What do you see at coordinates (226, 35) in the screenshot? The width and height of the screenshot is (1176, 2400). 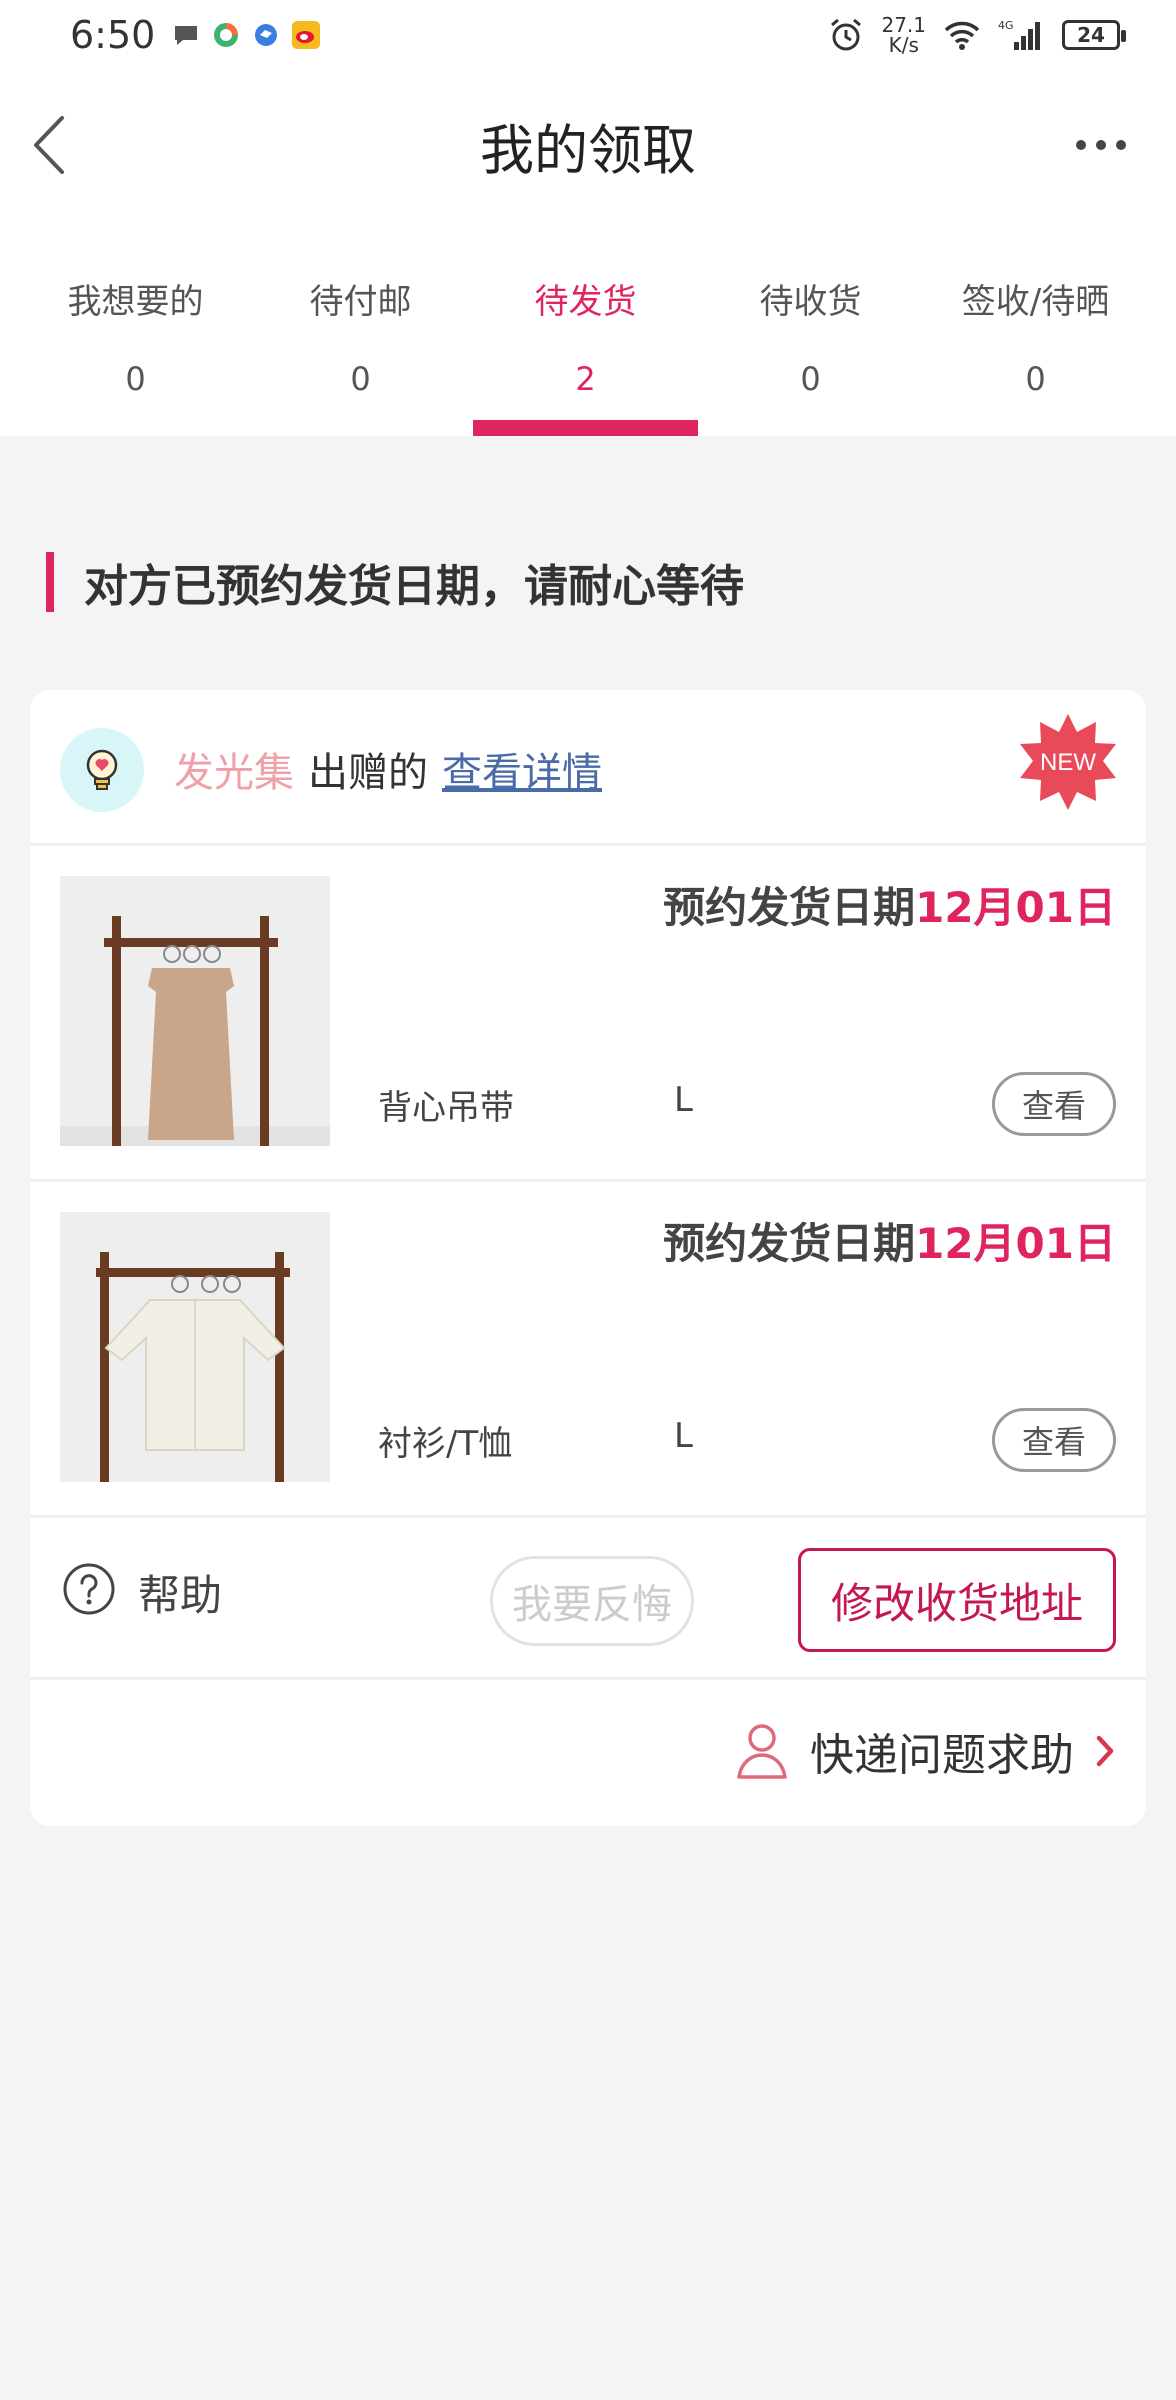 I see `app-icon` at bounding box center [226, 35].